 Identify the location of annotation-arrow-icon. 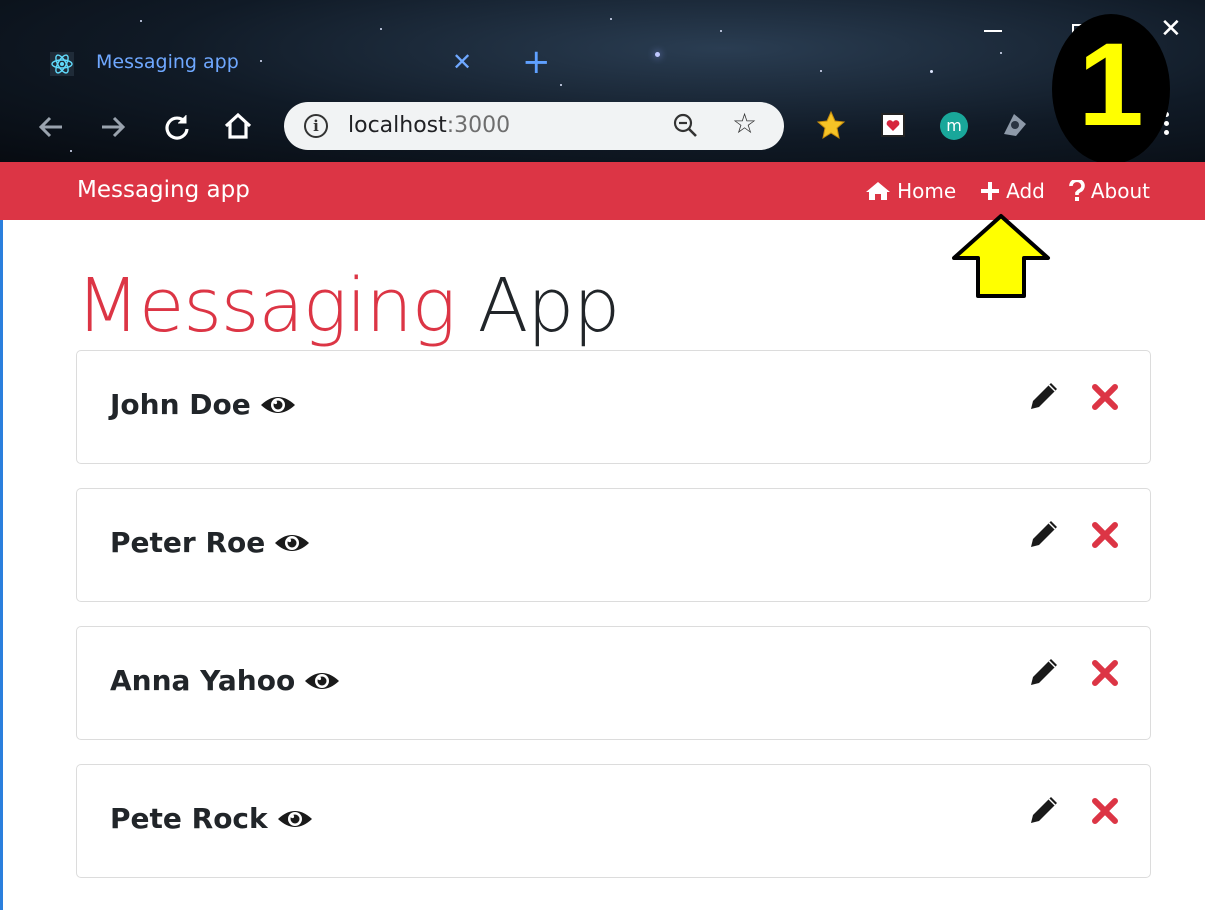
(1001, 256).